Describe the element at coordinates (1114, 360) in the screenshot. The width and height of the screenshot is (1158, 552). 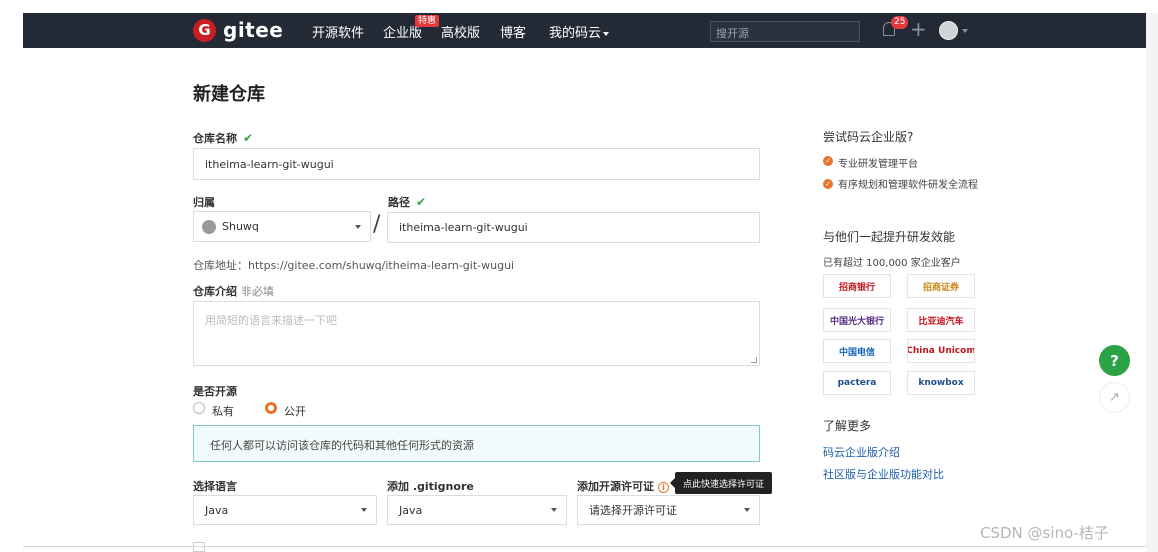
I see `help-button: ?` at that location.